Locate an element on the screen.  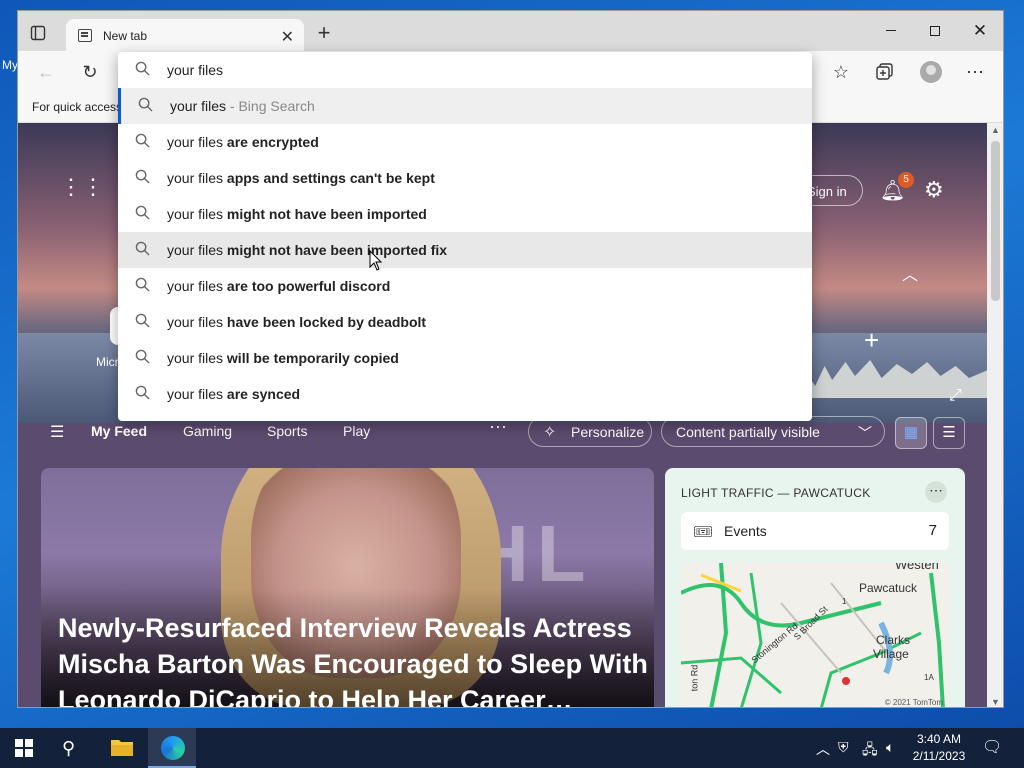
search-suggestion: your files are too powerful discord is located at coordinates (465, 286).